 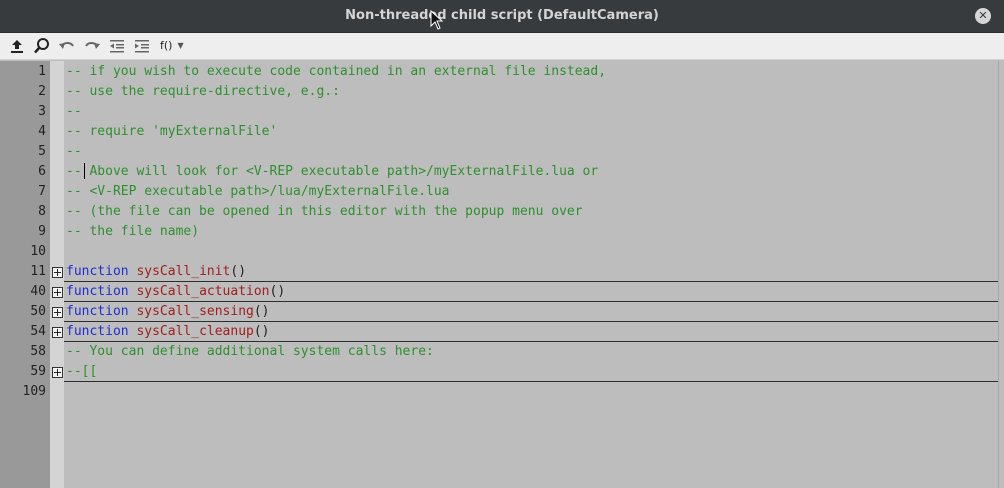 What do you see at coordinates (502, 312) in the screenshot?
I see `code-line: 50 function sysCall_sensing()` at bounding box center [502, 312].